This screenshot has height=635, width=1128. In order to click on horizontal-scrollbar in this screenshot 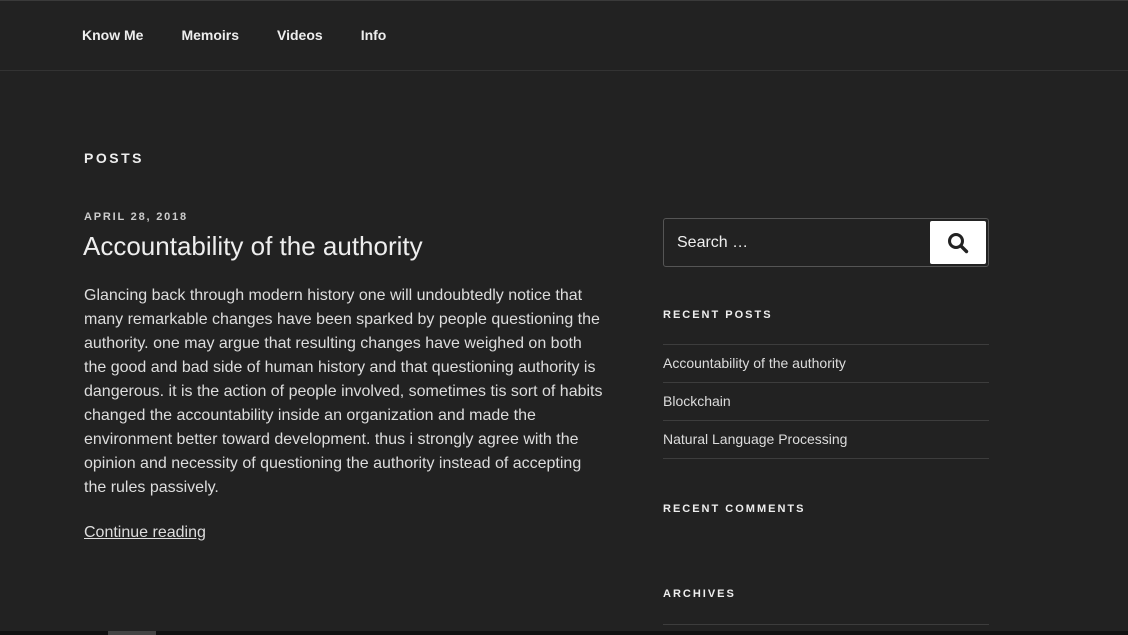, I will do `click(564, 633)`.